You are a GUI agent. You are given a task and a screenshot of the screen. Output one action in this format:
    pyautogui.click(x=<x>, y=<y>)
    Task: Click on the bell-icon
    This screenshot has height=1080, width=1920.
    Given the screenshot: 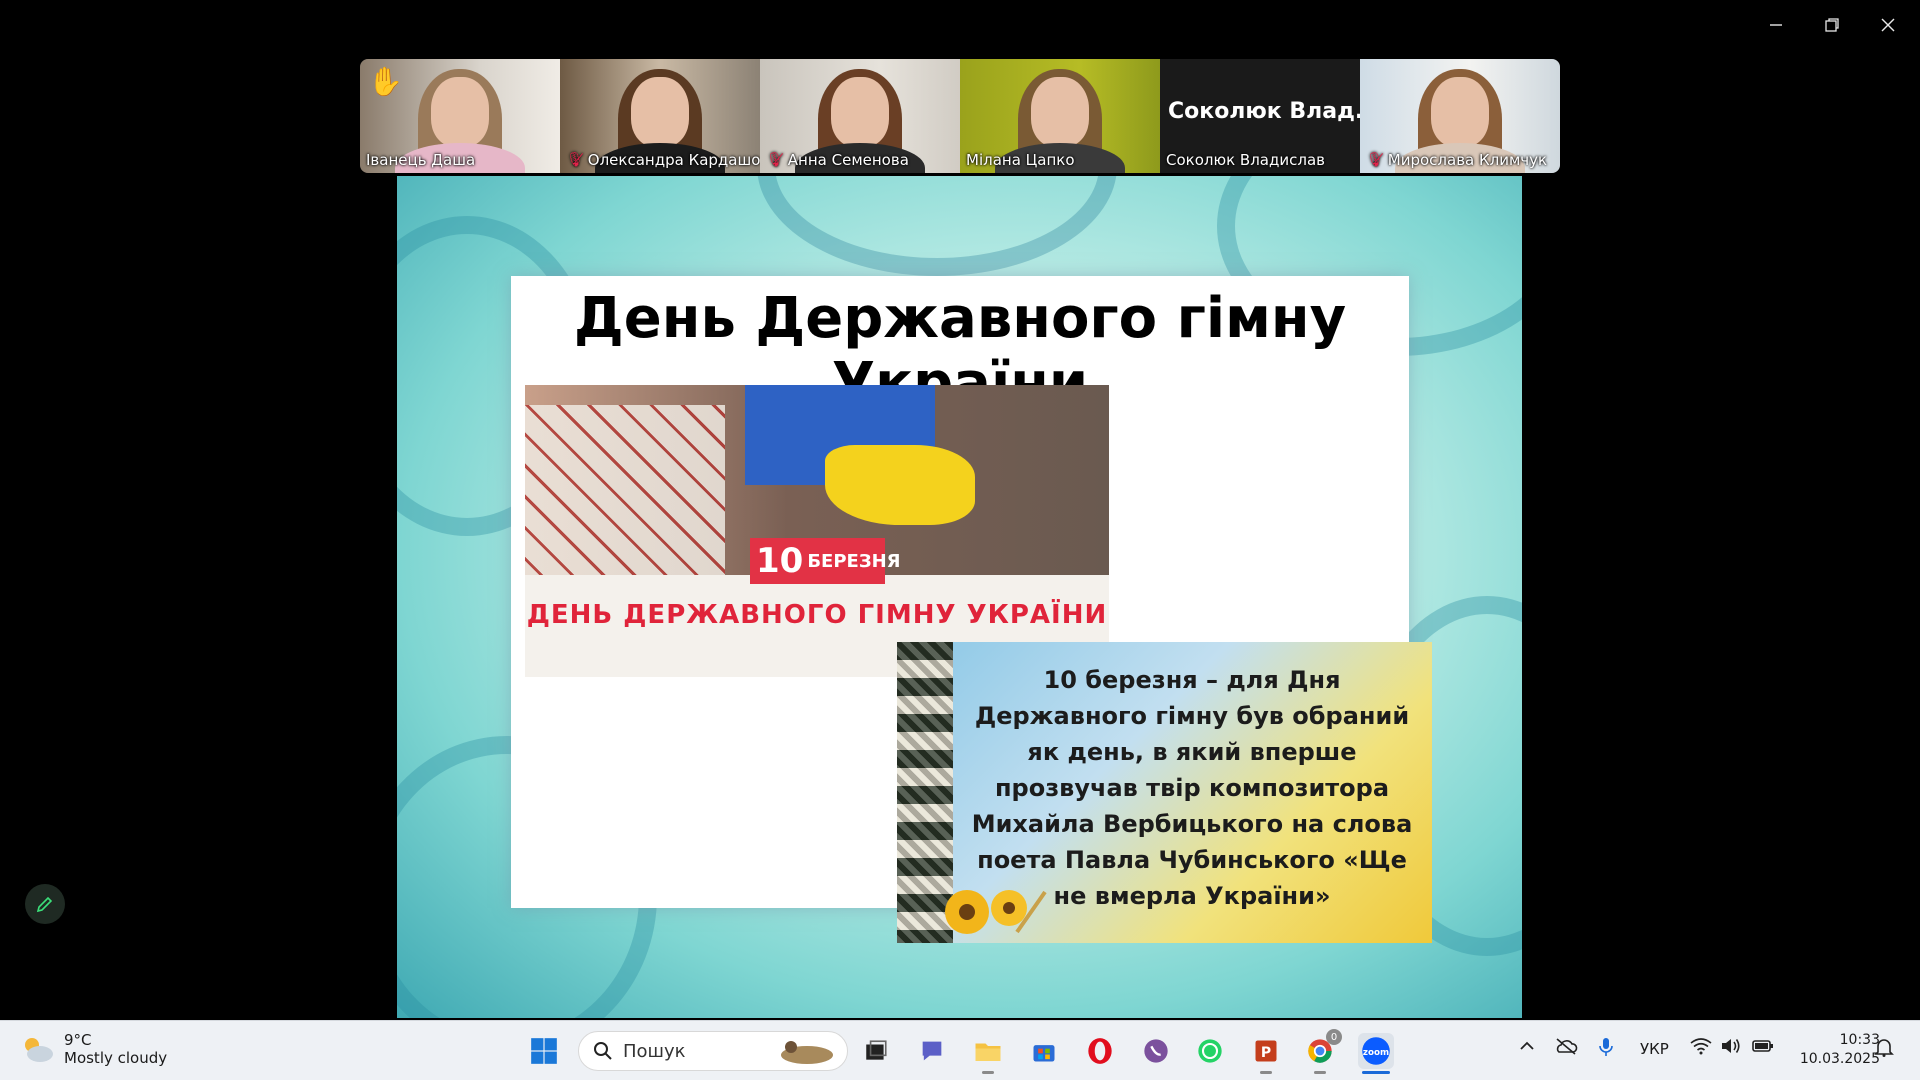 What is the action you would take?
    pyautogui.click(x=1884, y=1048)
    